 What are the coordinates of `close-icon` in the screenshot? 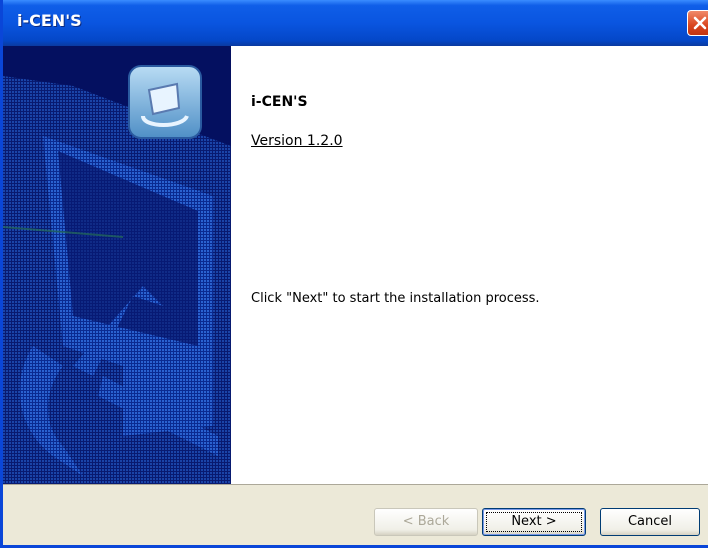 It's located at (700, 23).